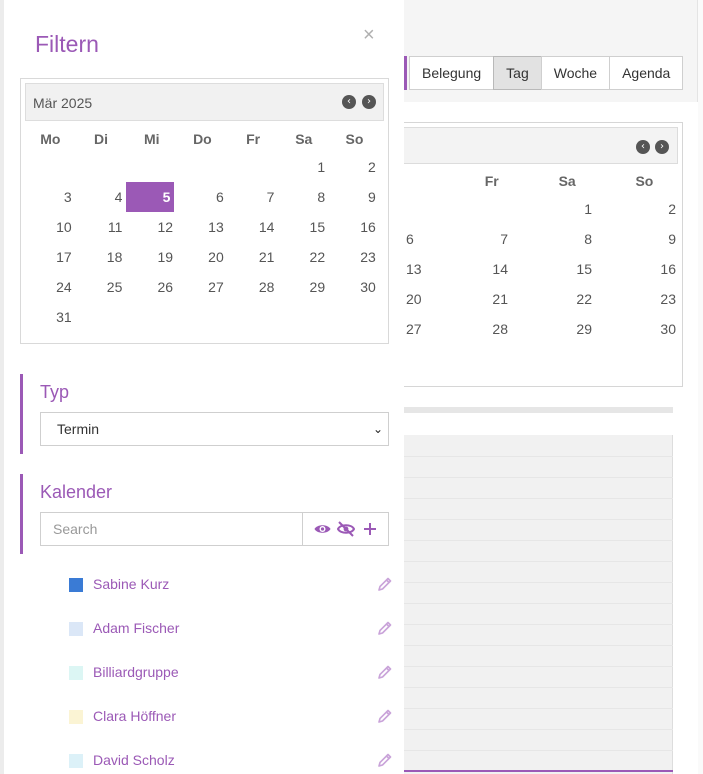  I want to click on typ-section: Typ Termin ⌄, so click(206, 414).